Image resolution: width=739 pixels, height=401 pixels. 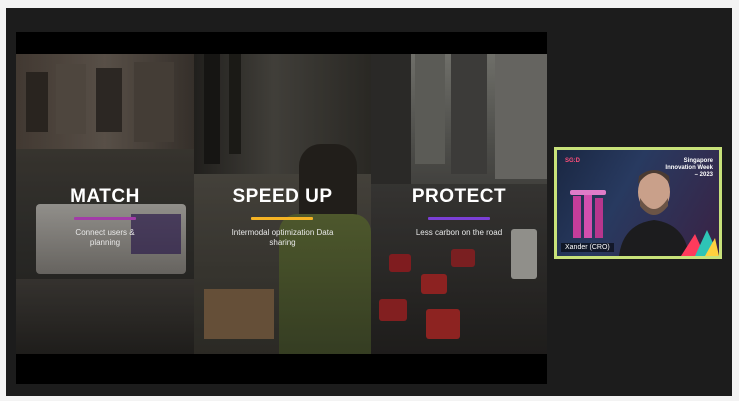 I want to click on panel-subtitle: Connect users & planning, so click(x=105, y=237).